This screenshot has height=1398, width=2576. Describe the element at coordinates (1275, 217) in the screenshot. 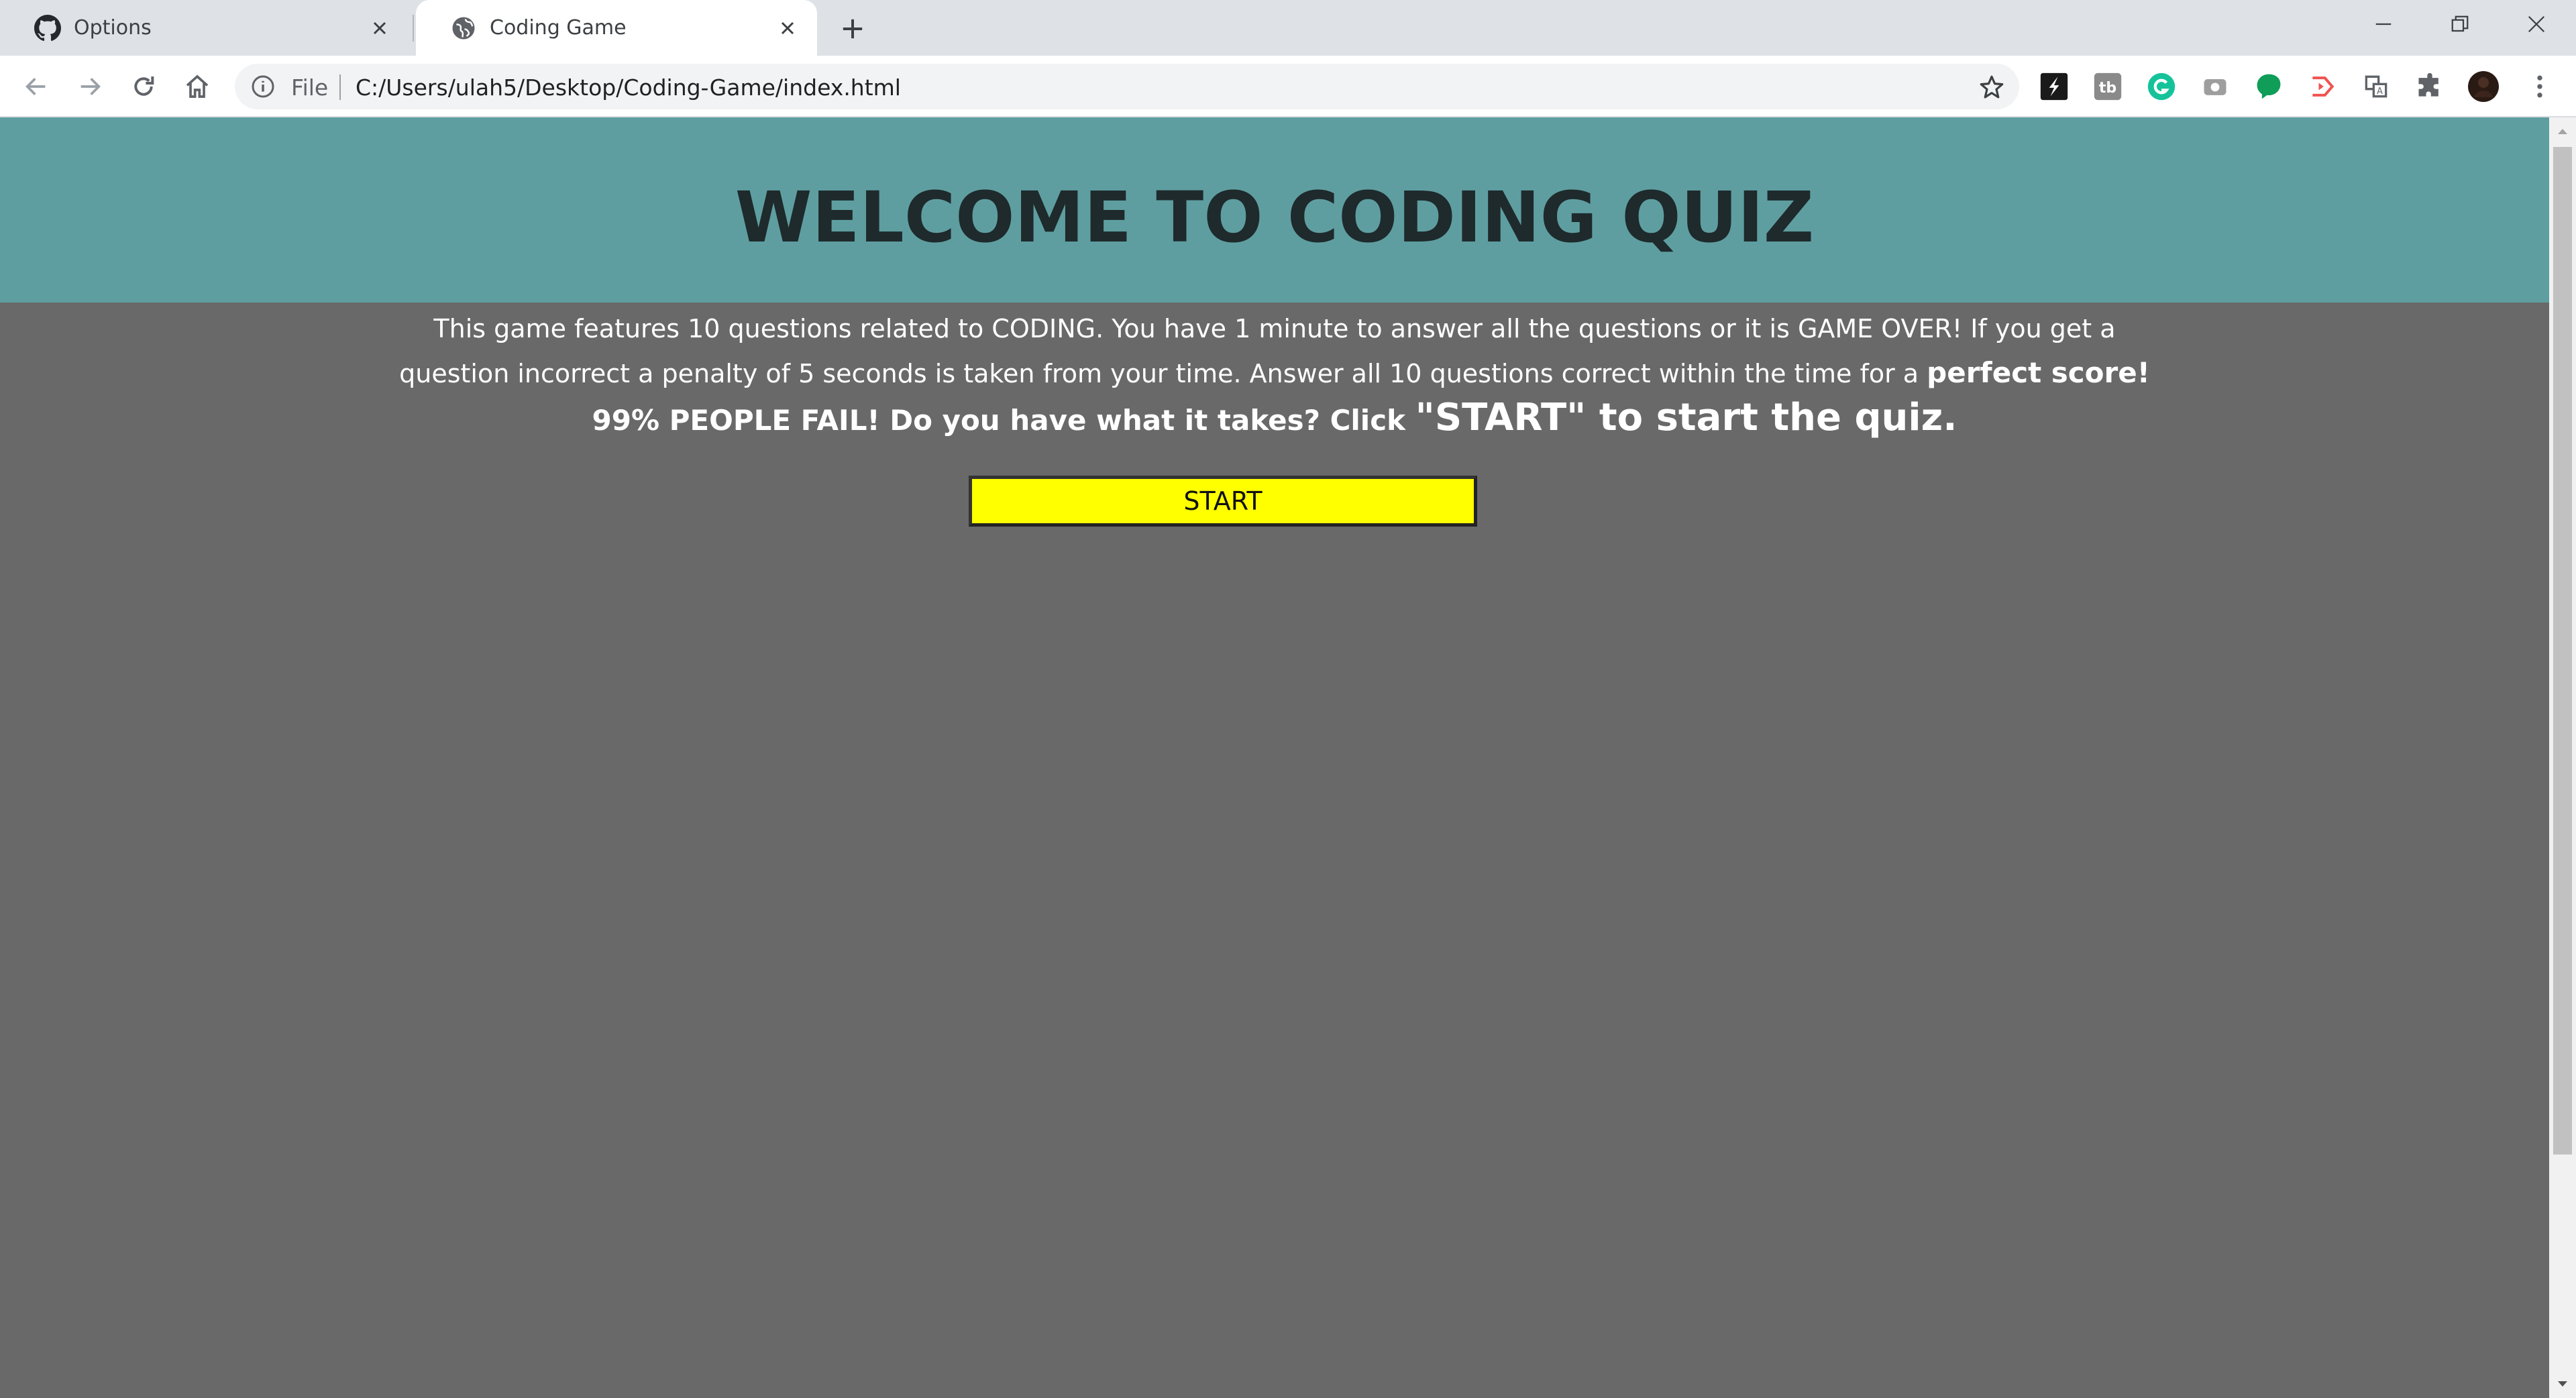

I see `page-title: WELCOME TO CODING QUIZ` at that location.